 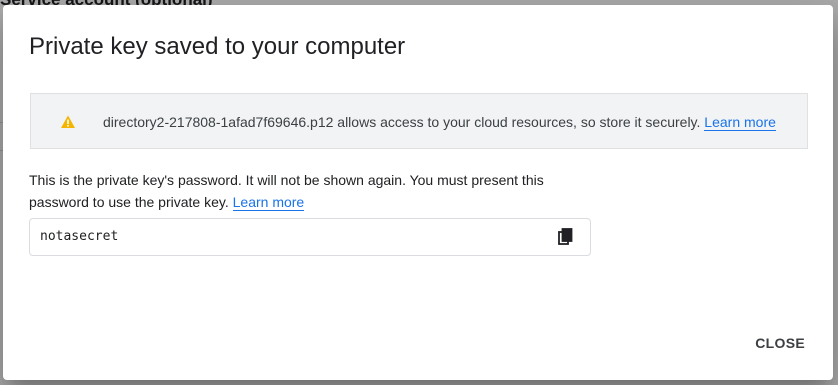 What do you see at coordinates (268, 202) in the screenshot?
I see `password-learn-more-link: Learn more` at bounding box center [268, 202].